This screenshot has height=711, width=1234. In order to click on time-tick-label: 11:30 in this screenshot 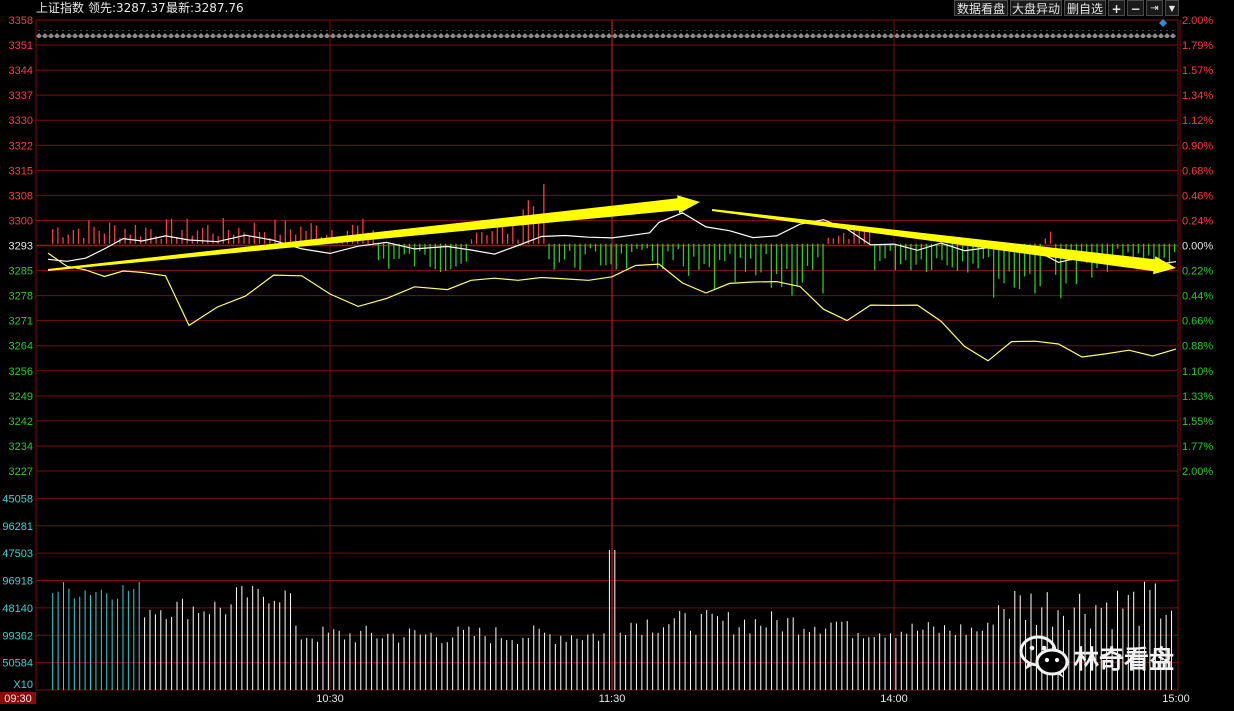, I will do `click(612, 699)`.